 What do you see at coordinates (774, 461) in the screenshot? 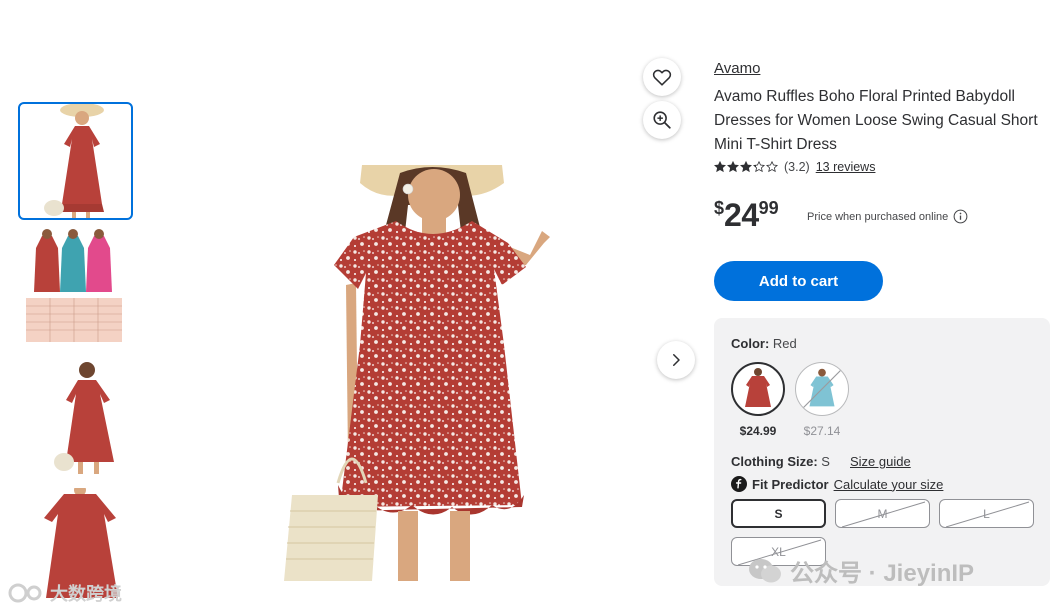
I see `size-label: Clothing Size:` at bounding box center [774, 461].